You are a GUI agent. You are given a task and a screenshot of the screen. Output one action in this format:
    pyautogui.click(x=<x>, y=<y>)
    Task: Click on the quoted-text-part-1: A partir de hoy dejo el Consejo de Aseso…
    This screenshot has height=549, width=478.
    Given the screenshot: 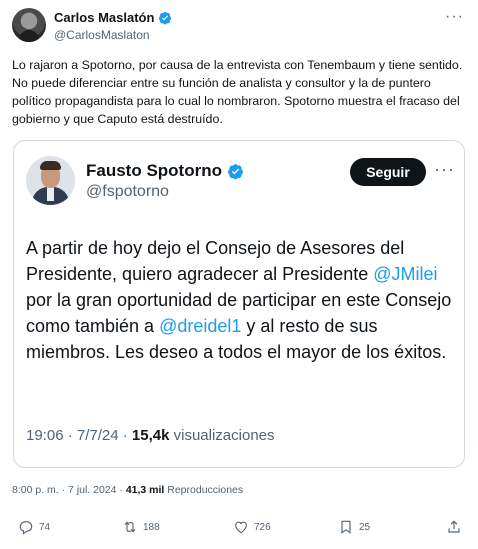 What is the action you would take?
    pyautogui.click(x=215, y=261)
    